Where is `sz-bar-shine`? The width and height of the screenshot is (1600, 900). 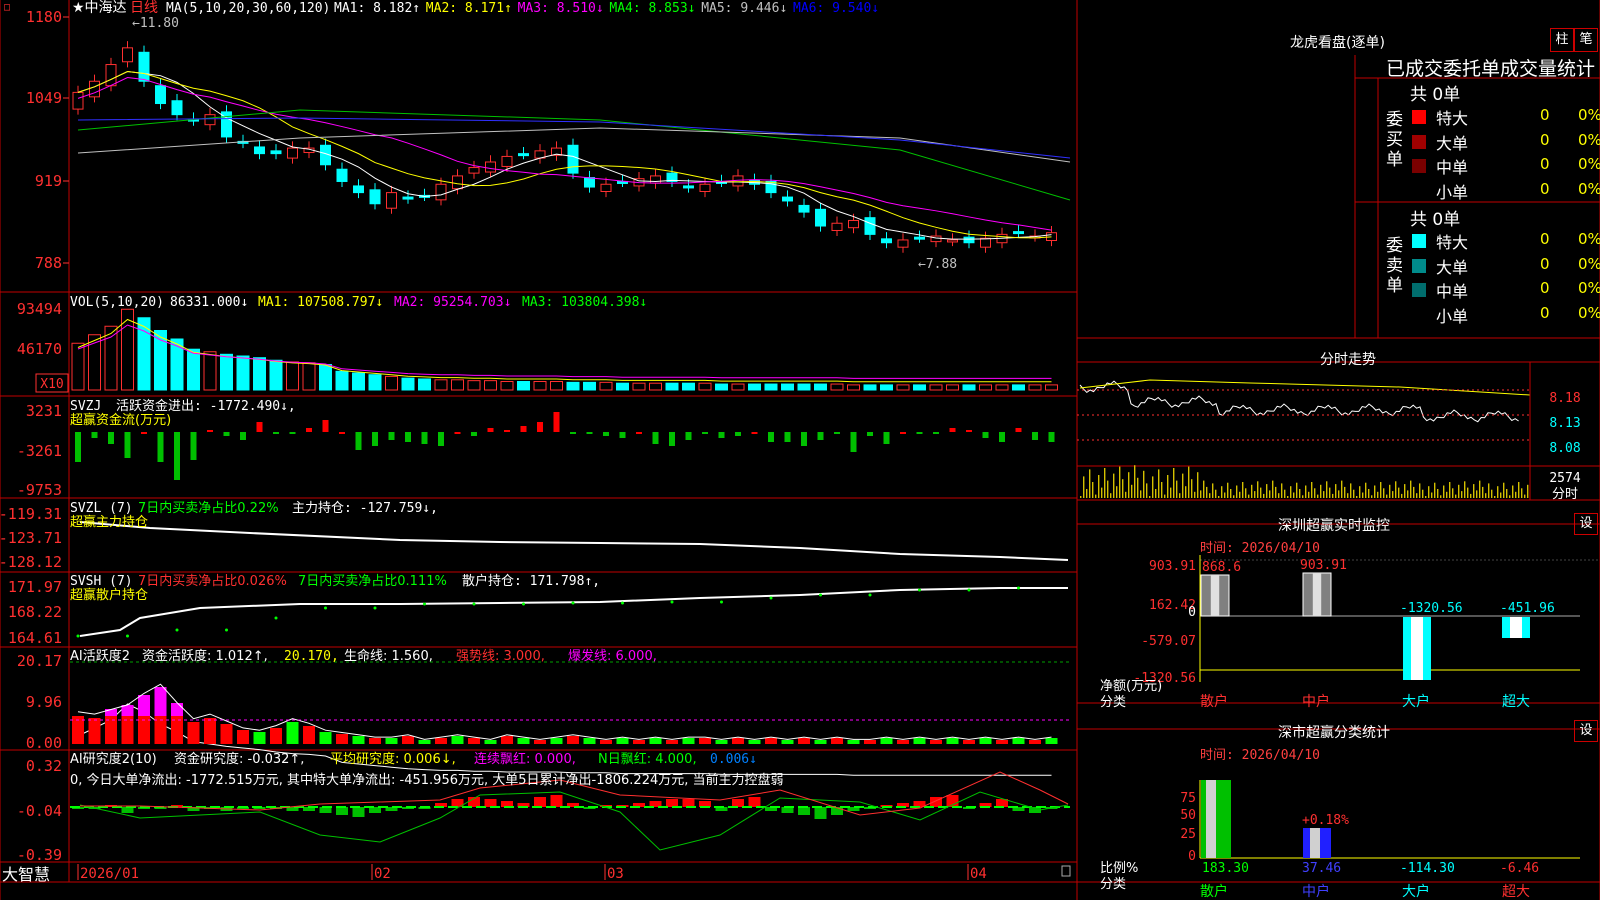
sz-bar-shine is located at coordinates (1317, 594).